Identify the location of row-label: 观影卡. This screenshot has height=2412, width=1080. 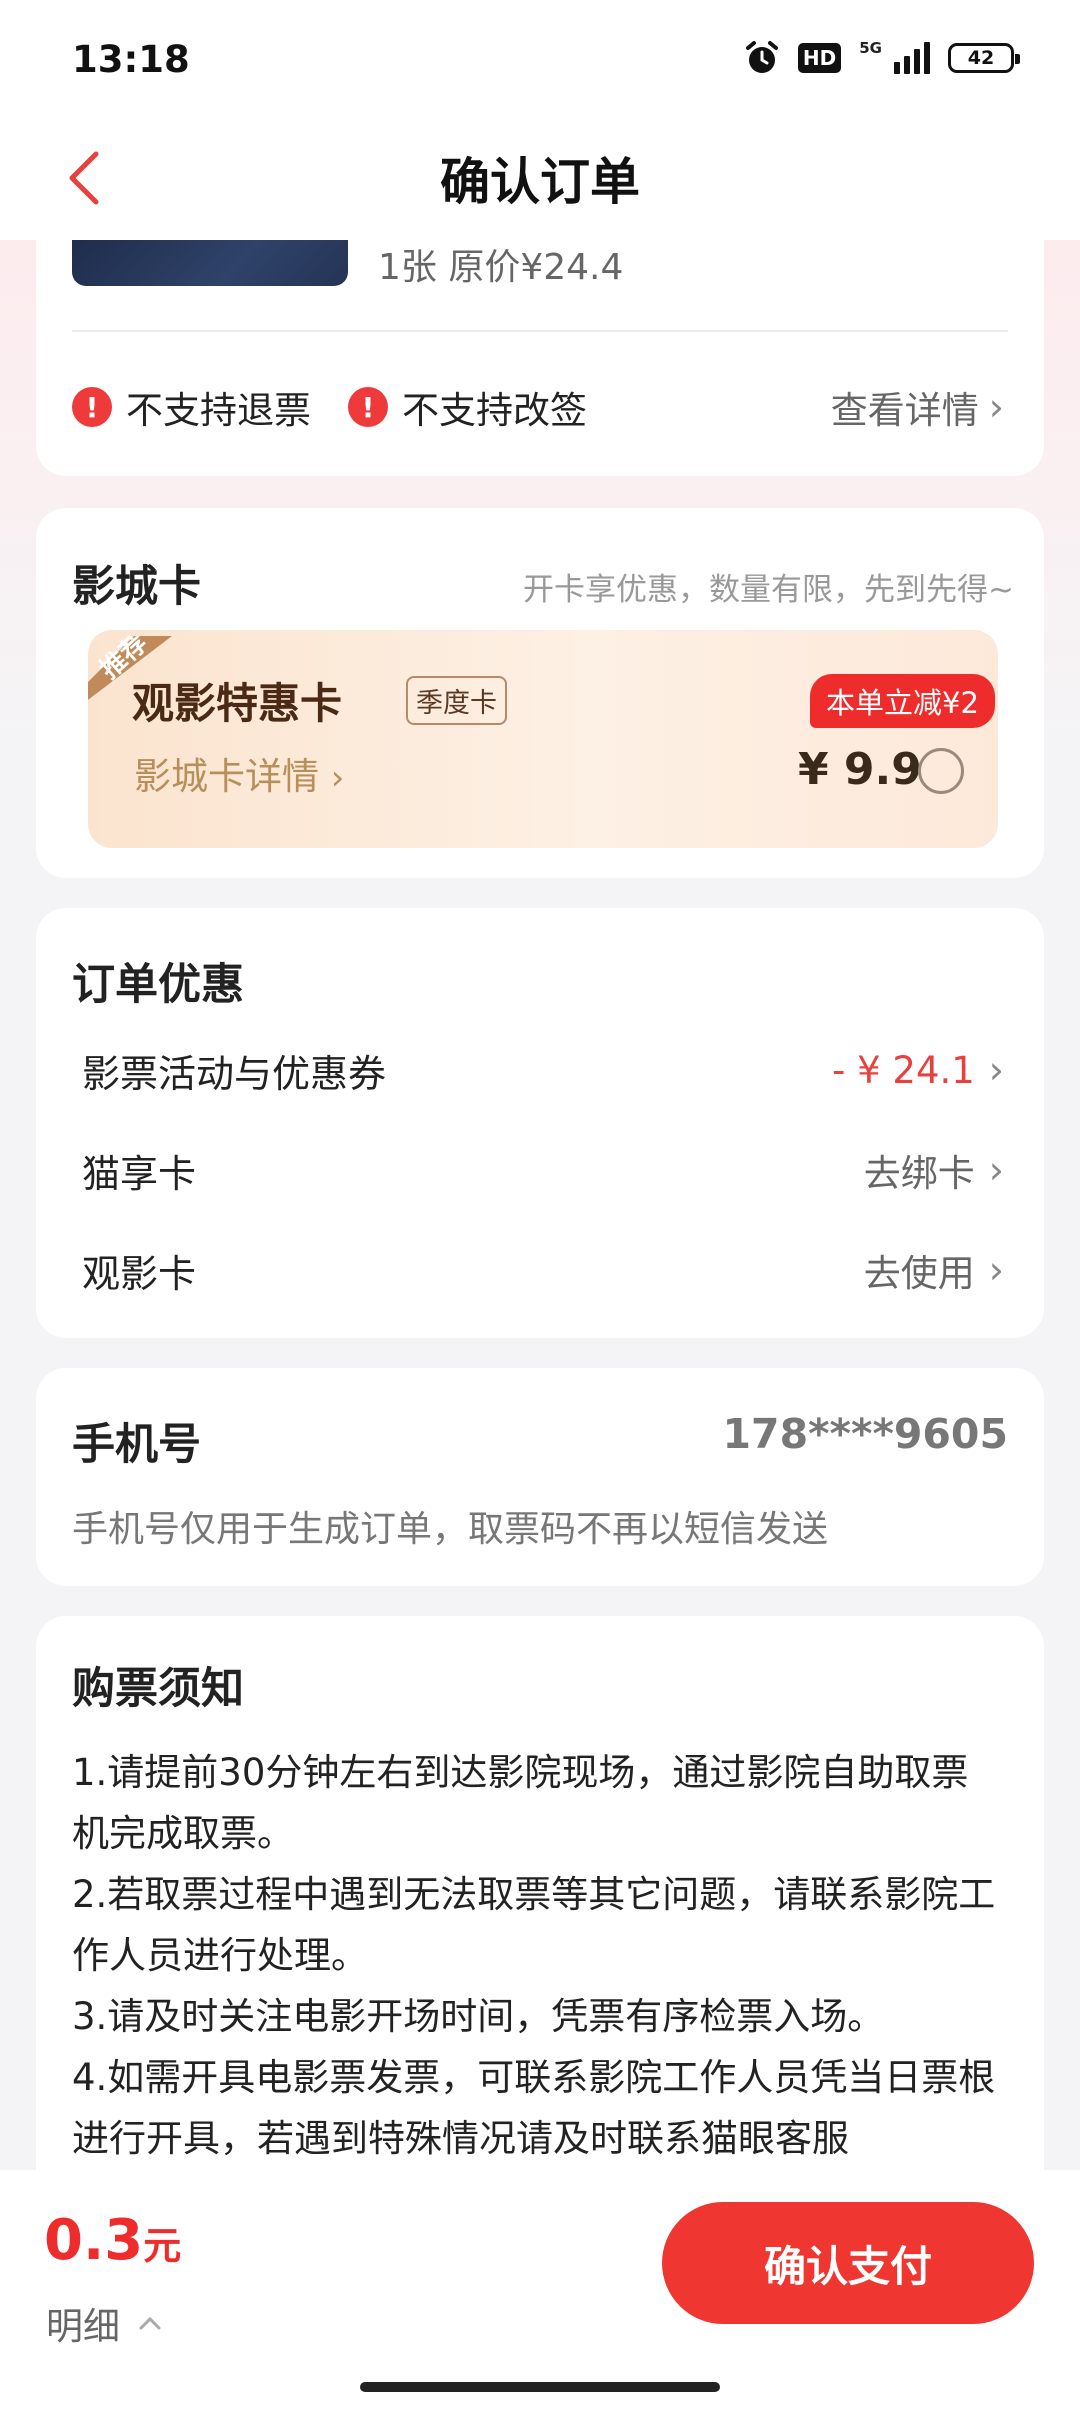
(139, 1273).